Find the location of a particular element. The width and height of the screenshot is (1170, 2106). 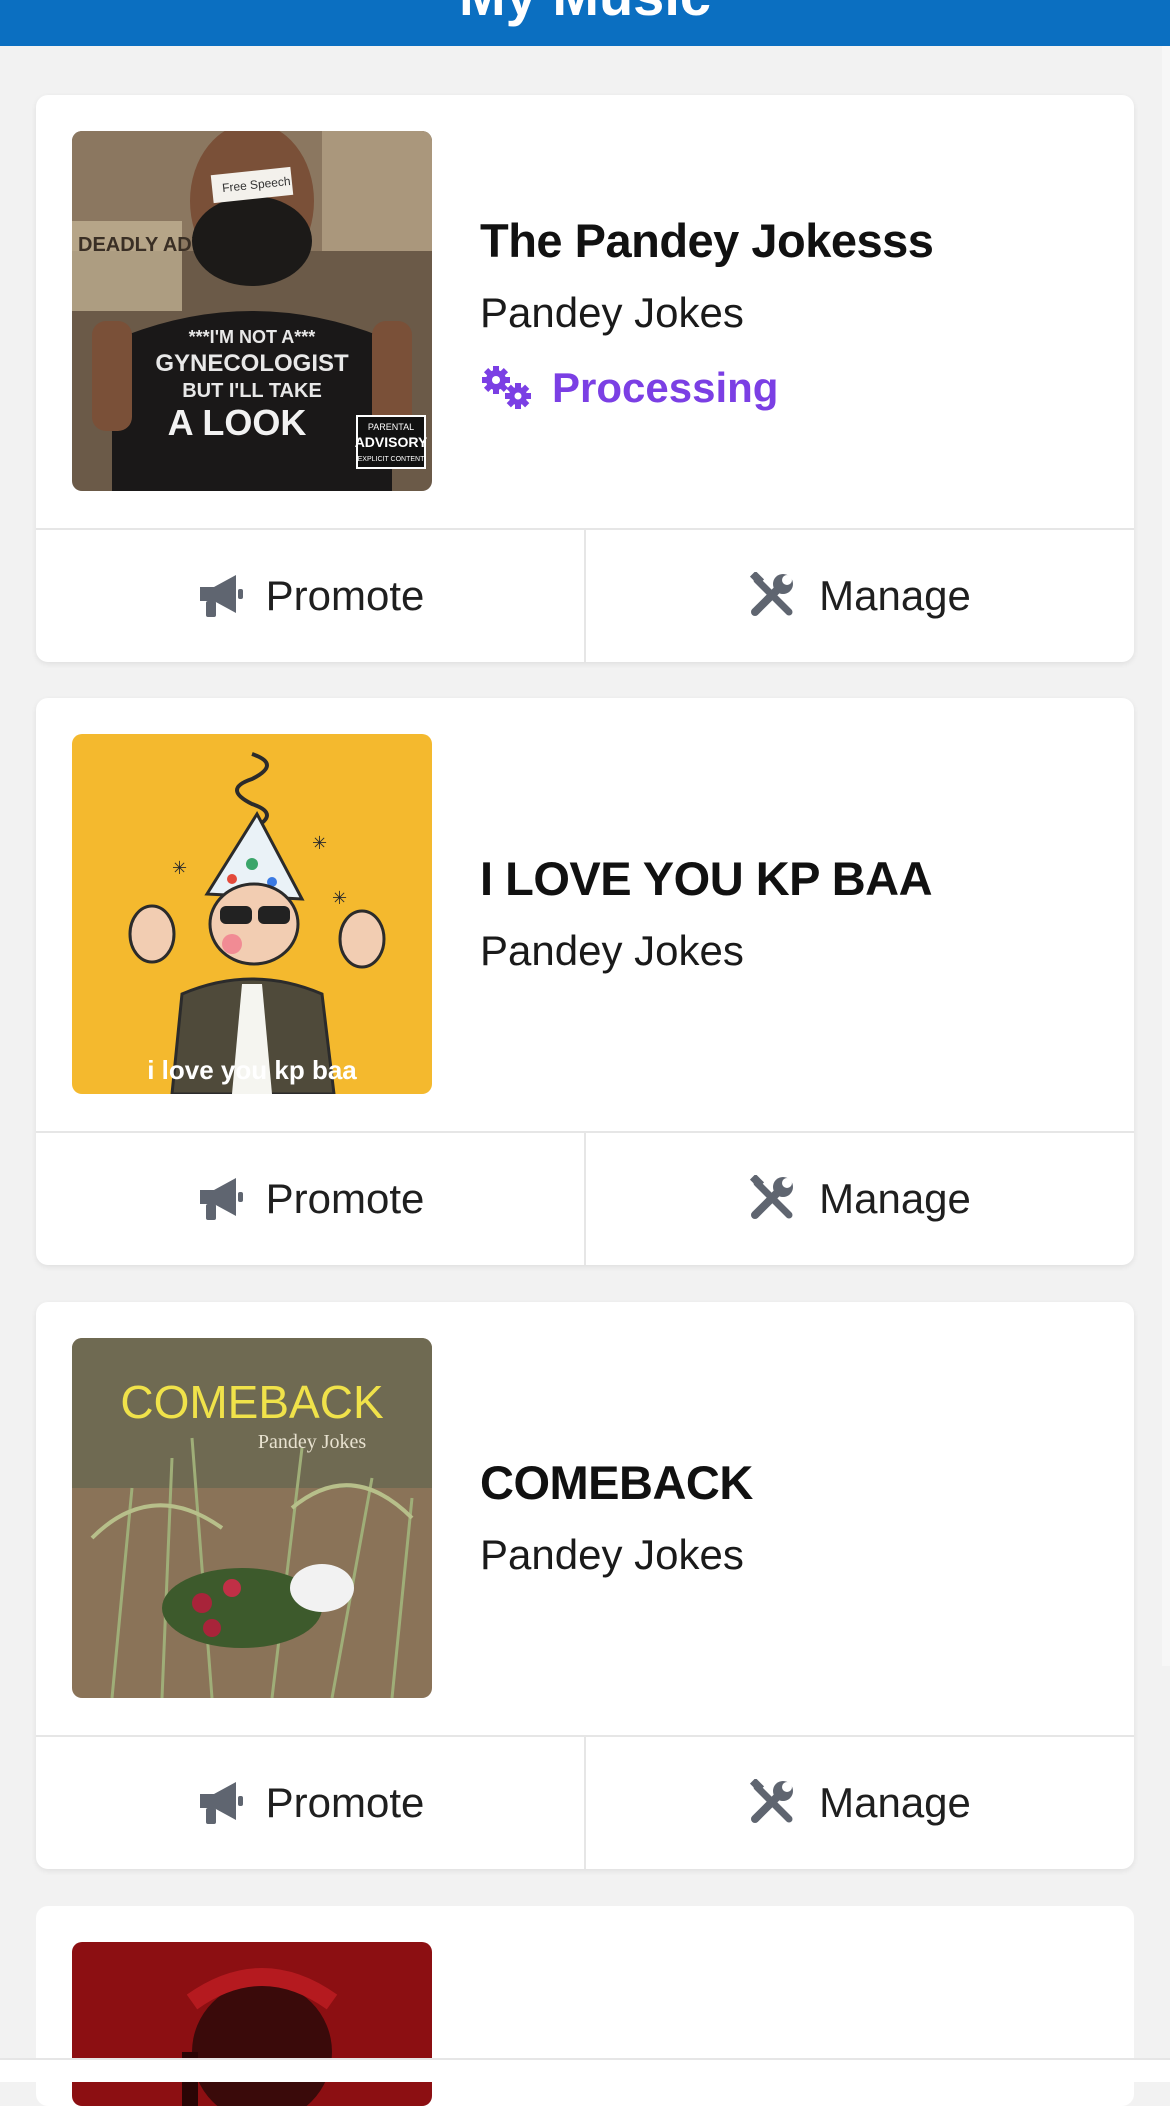

svg-text: PARENTAL is located at coordinates (391, 427).